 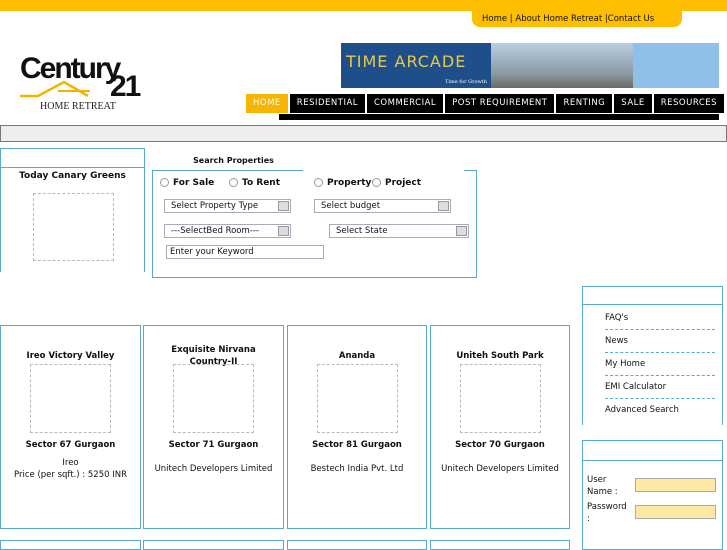 What do you see at coordinates (396, 183) in the screenshot?
I see `project-radio: Project` at bounding box center [396, 183].